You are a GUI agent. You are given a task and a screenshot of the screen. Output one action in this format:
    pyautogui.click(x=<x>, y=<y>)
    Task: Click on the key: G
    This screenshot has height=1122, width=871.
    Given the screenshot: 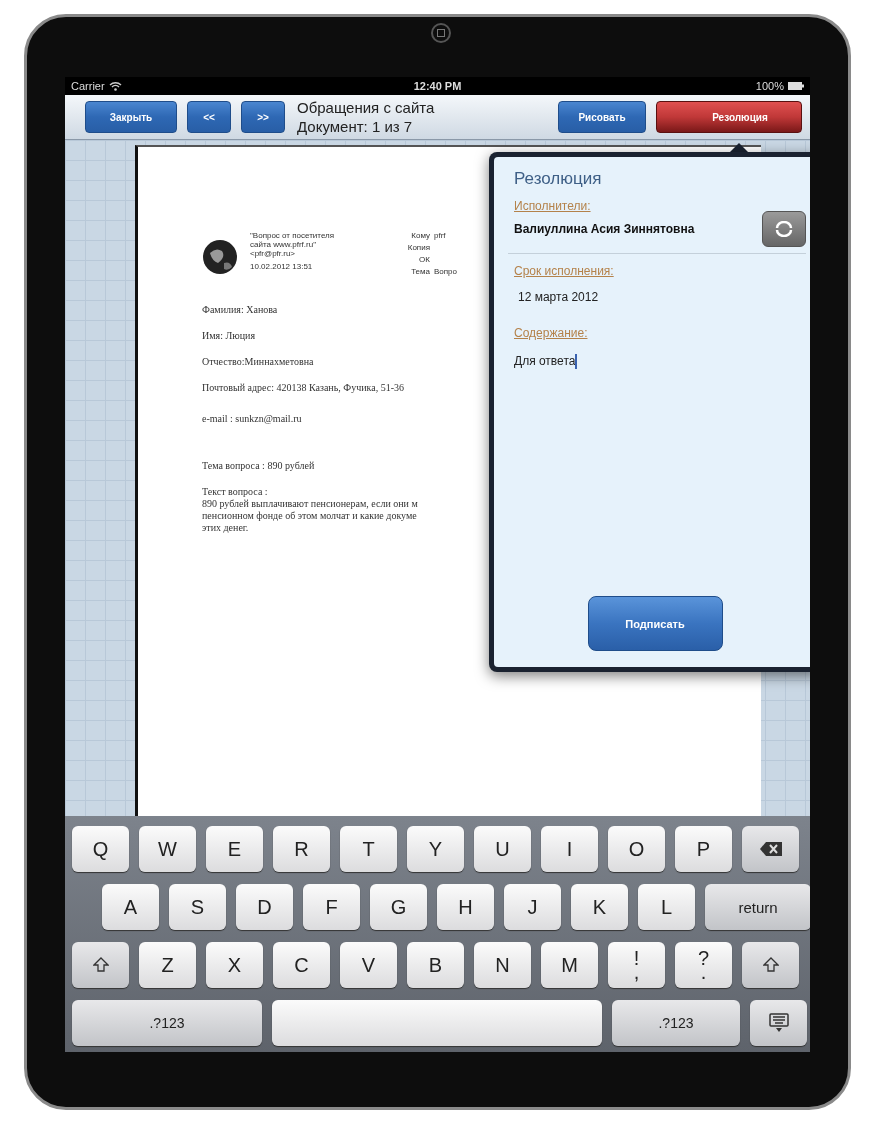 What is the action you would take?
    pyautogui.click(x=398, y=907)
    